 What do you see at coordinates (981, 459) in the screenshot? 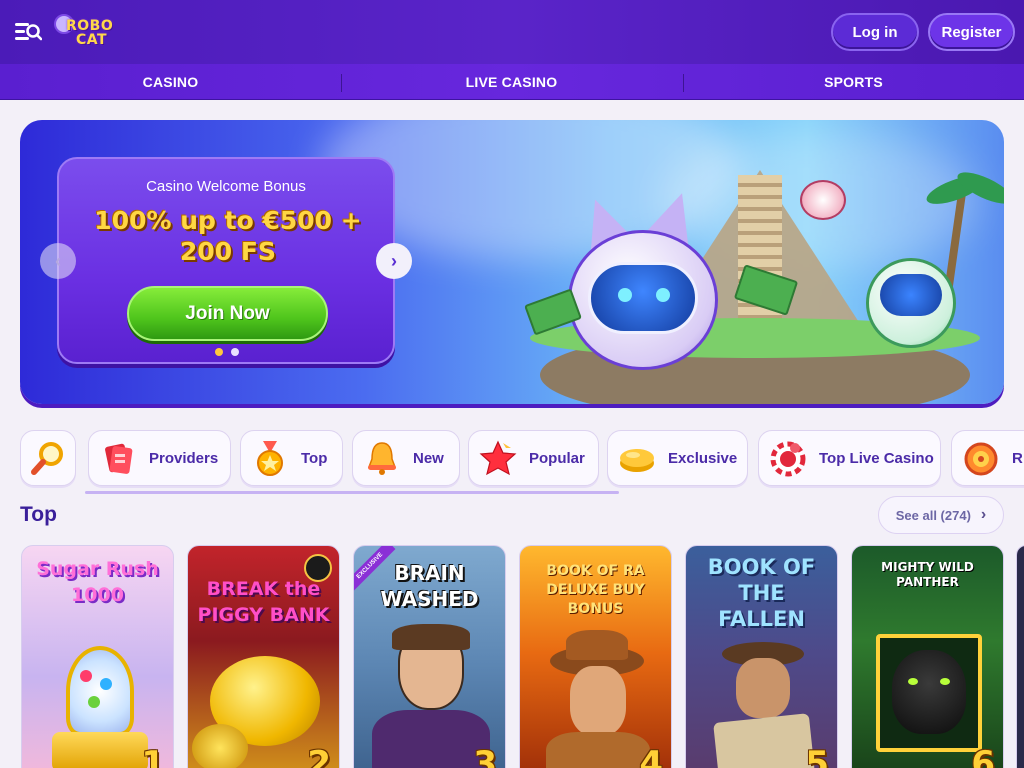
I see `roulette-icon` at bounding box center [981, 459].